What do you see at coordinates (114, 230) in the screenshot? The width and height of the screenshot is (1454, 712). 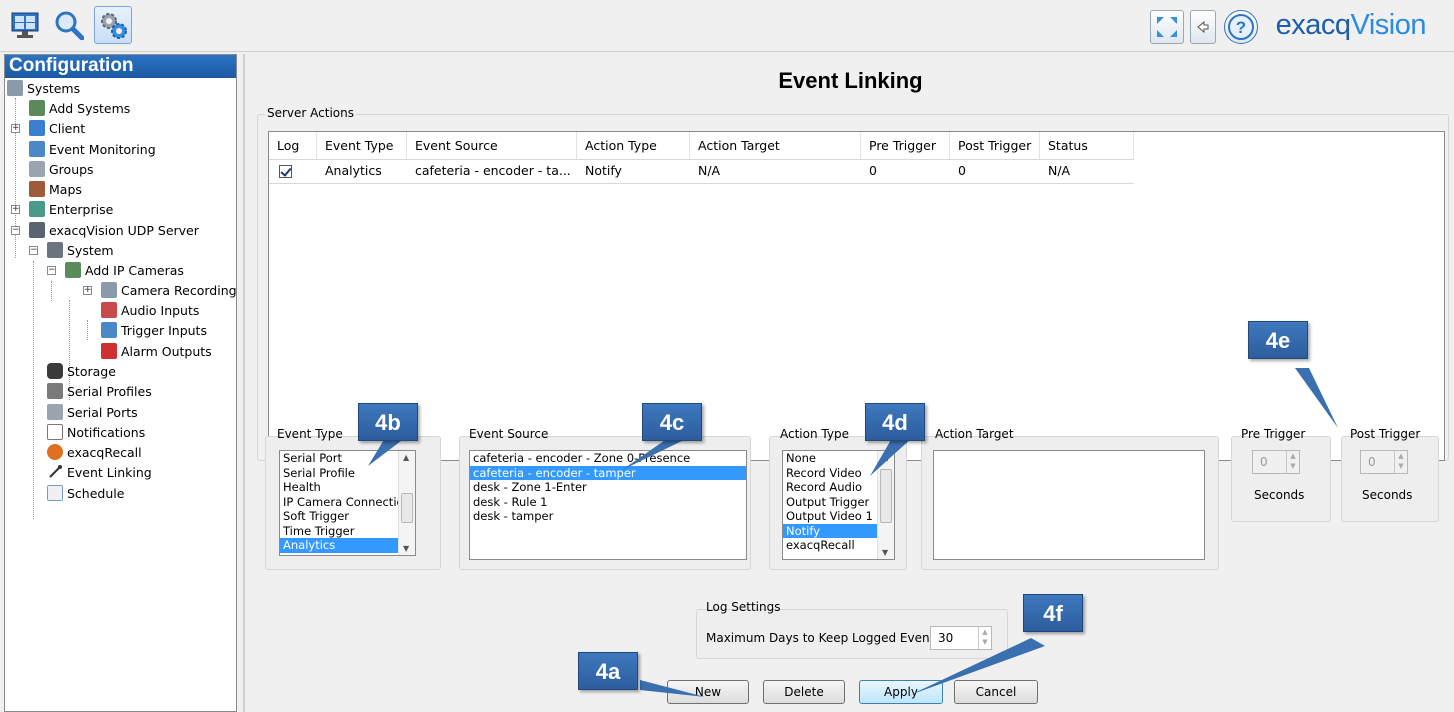 I see `tree-item-exacqvision-udp-server: exacqVision UDP Server` at bounding box center [114, 230].